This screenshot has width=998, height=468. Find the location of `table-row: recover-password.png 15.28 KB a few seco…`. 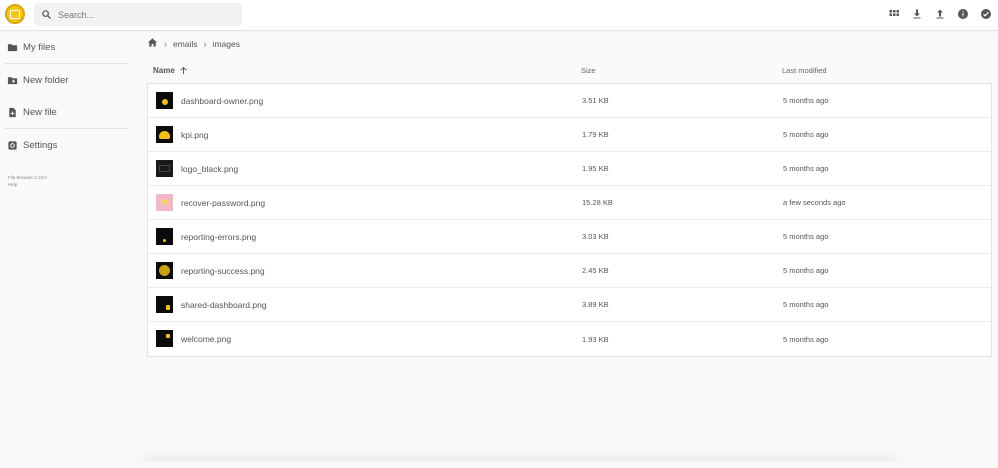

table-row: recover-password.png 15.28 KB a few seco… is located at coordinates (569, 203).